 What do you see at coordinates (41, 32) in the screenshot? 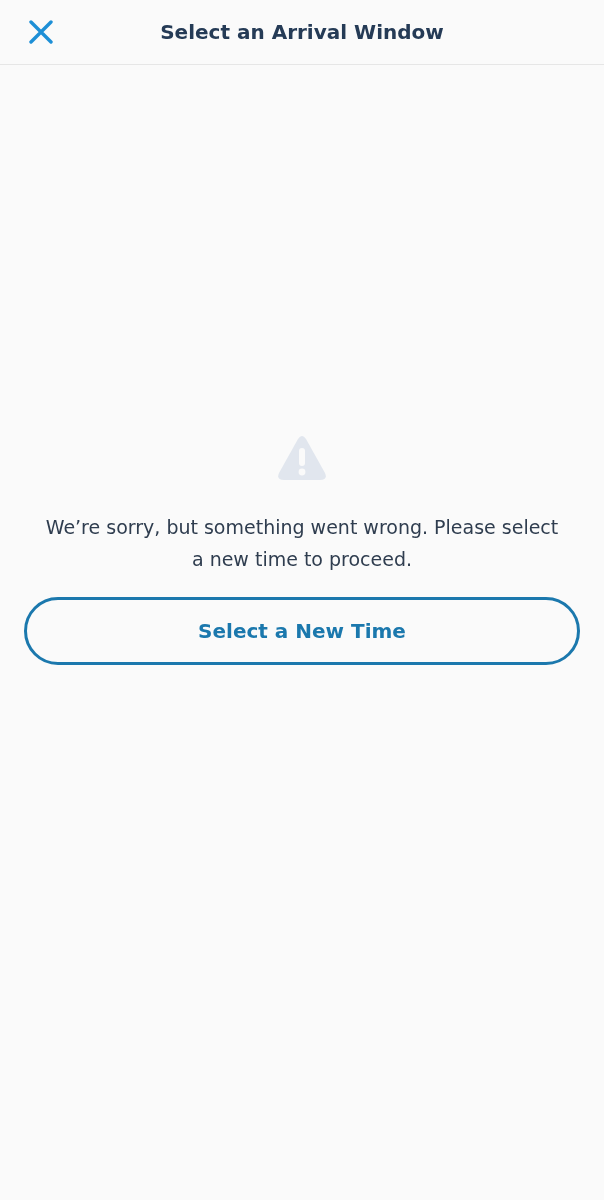
I see `close-icon` at bounding box center [41, 32].